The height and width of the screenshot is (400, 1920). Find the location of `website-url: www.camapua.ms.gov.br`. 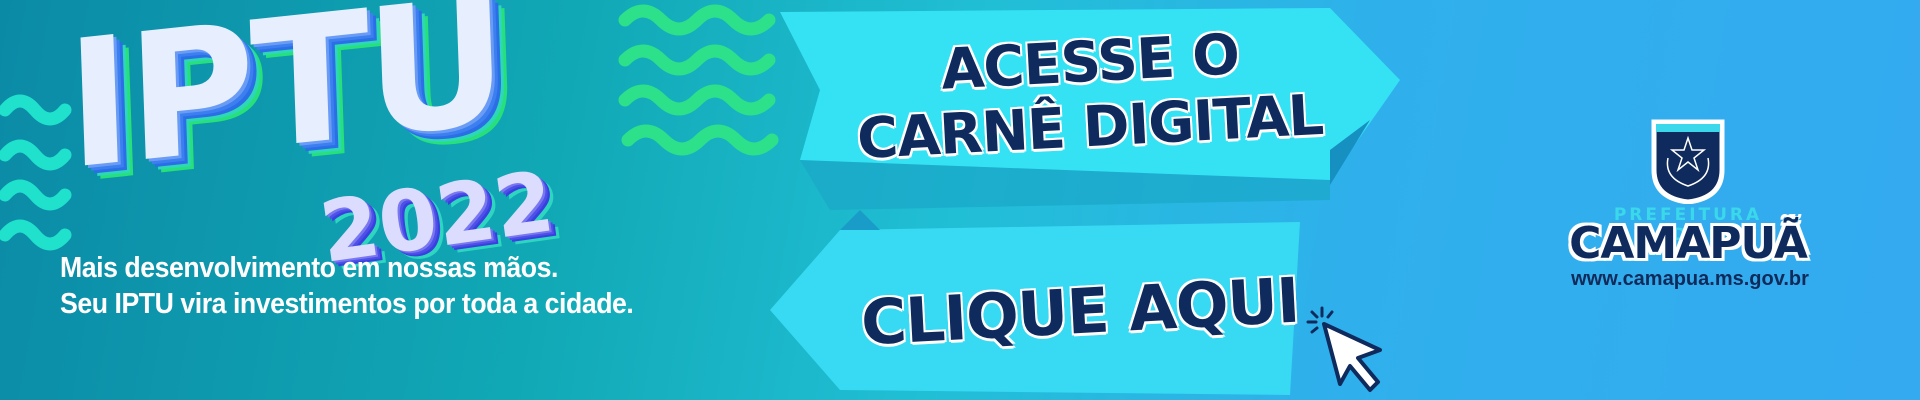

website-url: www.camapua.ms.gov.br is located at coordinates (1690, 279).